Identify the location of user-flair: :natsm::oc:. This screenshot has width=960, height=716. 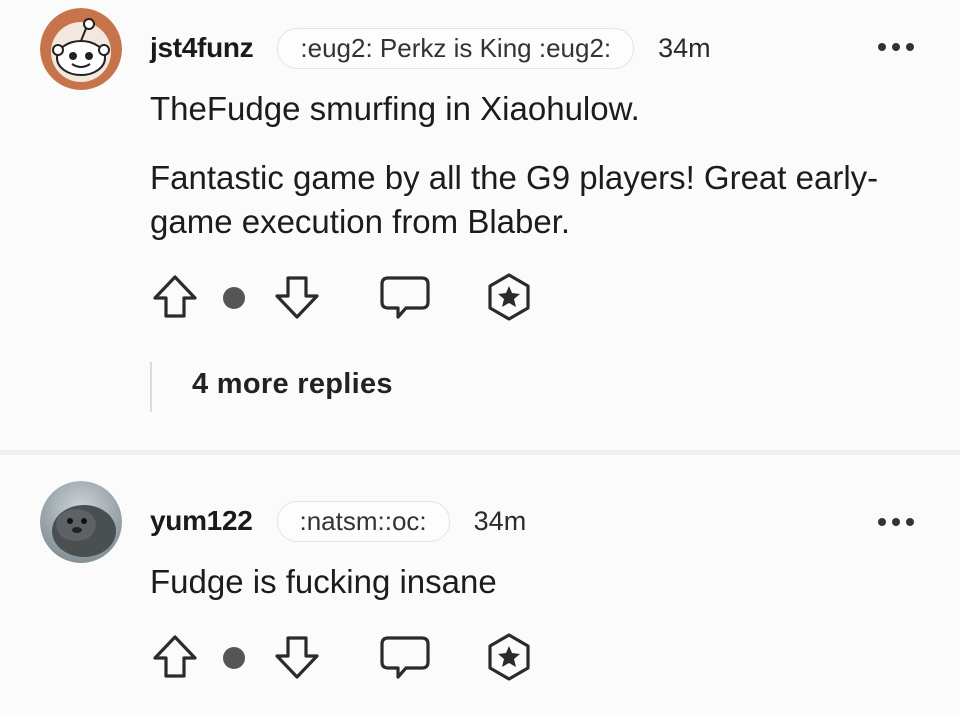
(363, 521).